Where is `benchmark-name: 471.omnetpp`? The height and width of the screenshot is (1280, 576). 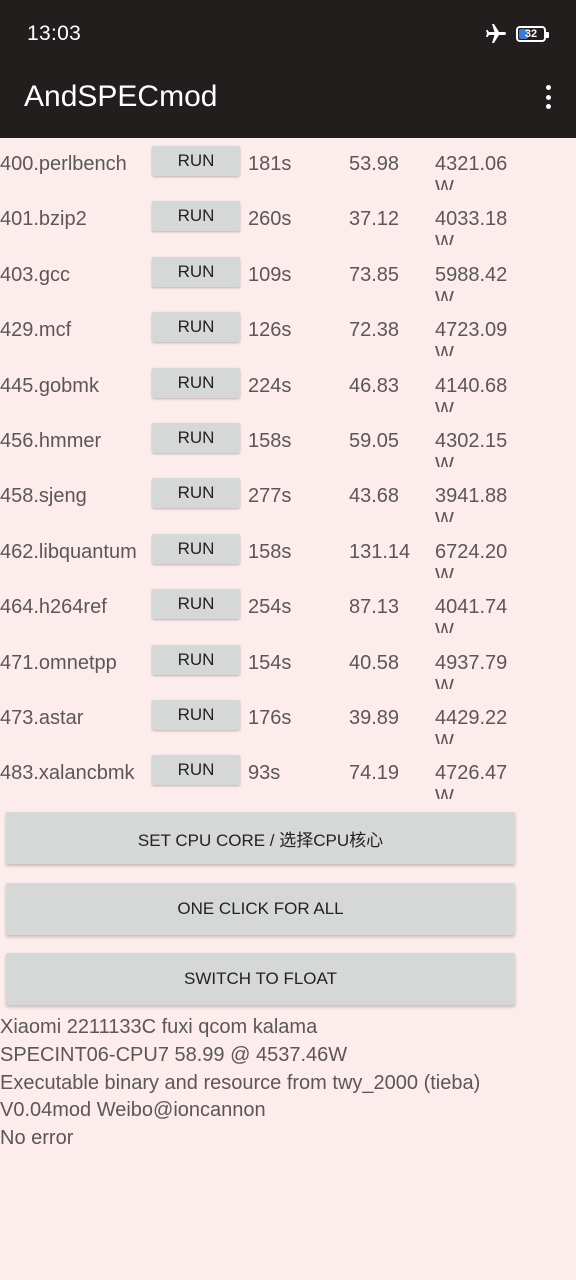
benchmark-name: 471.omnetpp is located at coordinates (58, 662).